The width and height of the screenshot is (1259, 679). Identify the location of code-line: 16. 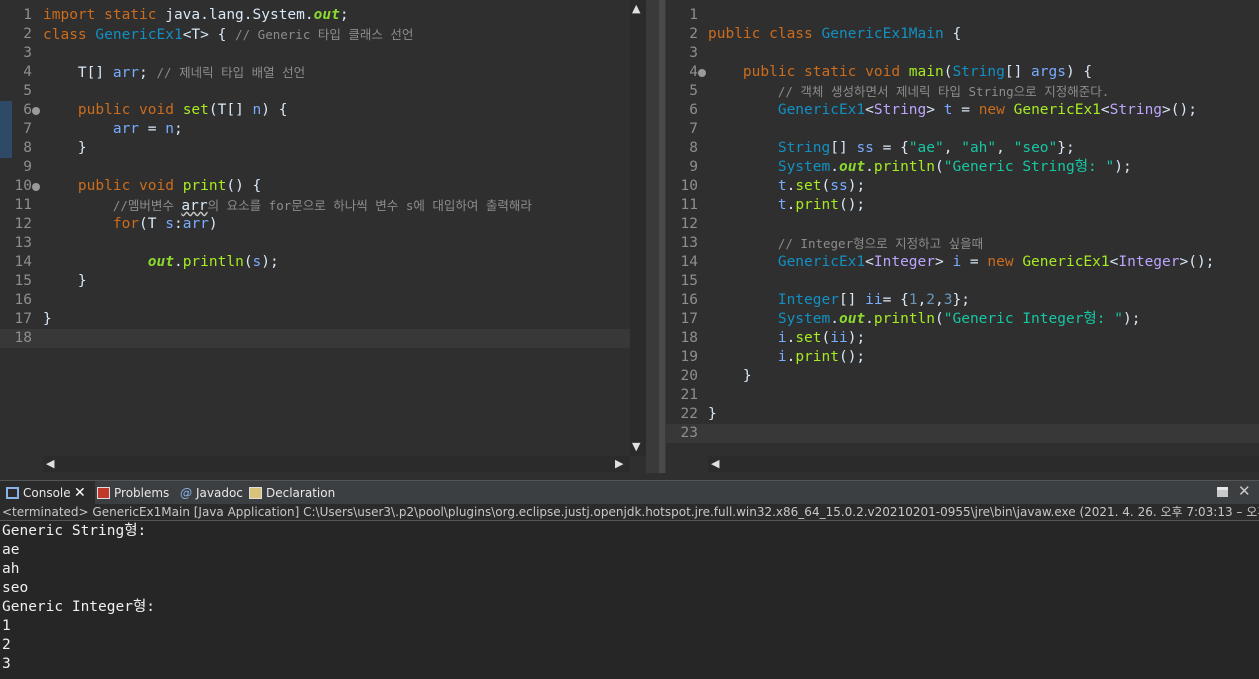
(323, 300).